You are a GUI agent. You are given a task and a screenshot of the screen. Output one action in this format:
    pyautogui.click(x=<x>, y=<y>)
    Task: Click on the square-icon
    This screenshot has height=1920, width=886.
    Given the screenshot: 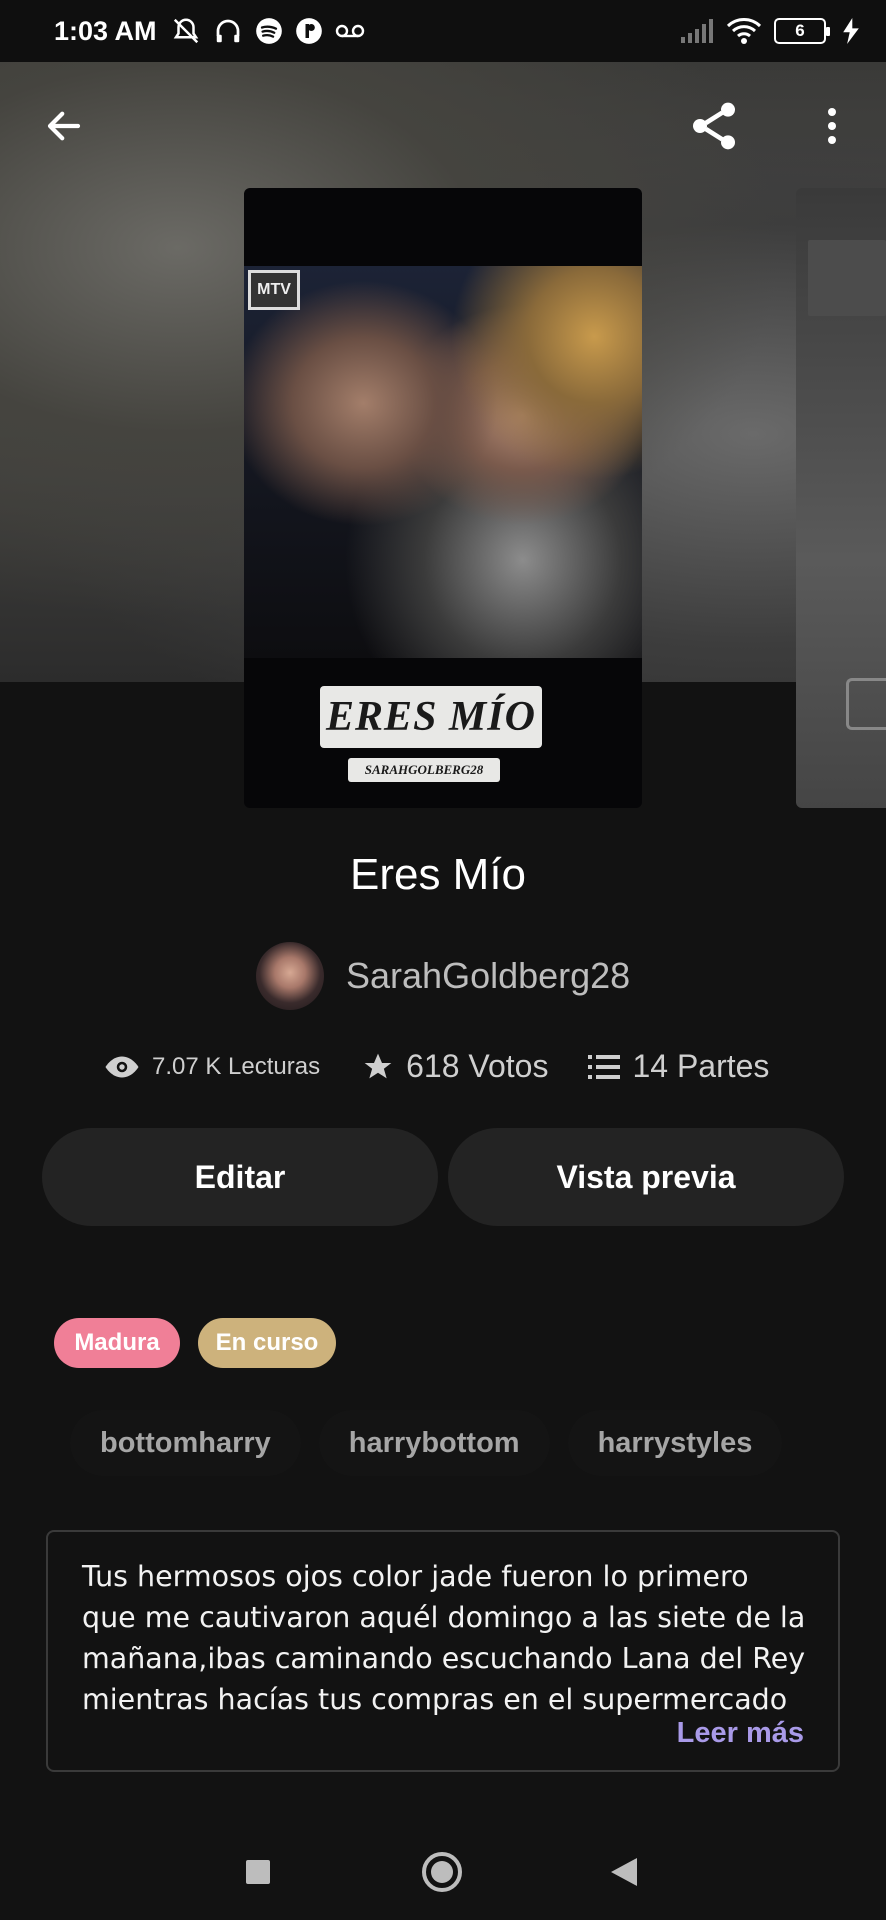 What is the action you would take?
    pyautogui.click(x=258, y=1872)
    